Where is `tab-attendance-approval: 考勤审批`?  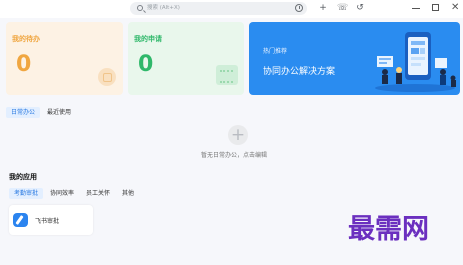 tab-attendance-approval: 考勤审批 is located at coordinates (26, 193).